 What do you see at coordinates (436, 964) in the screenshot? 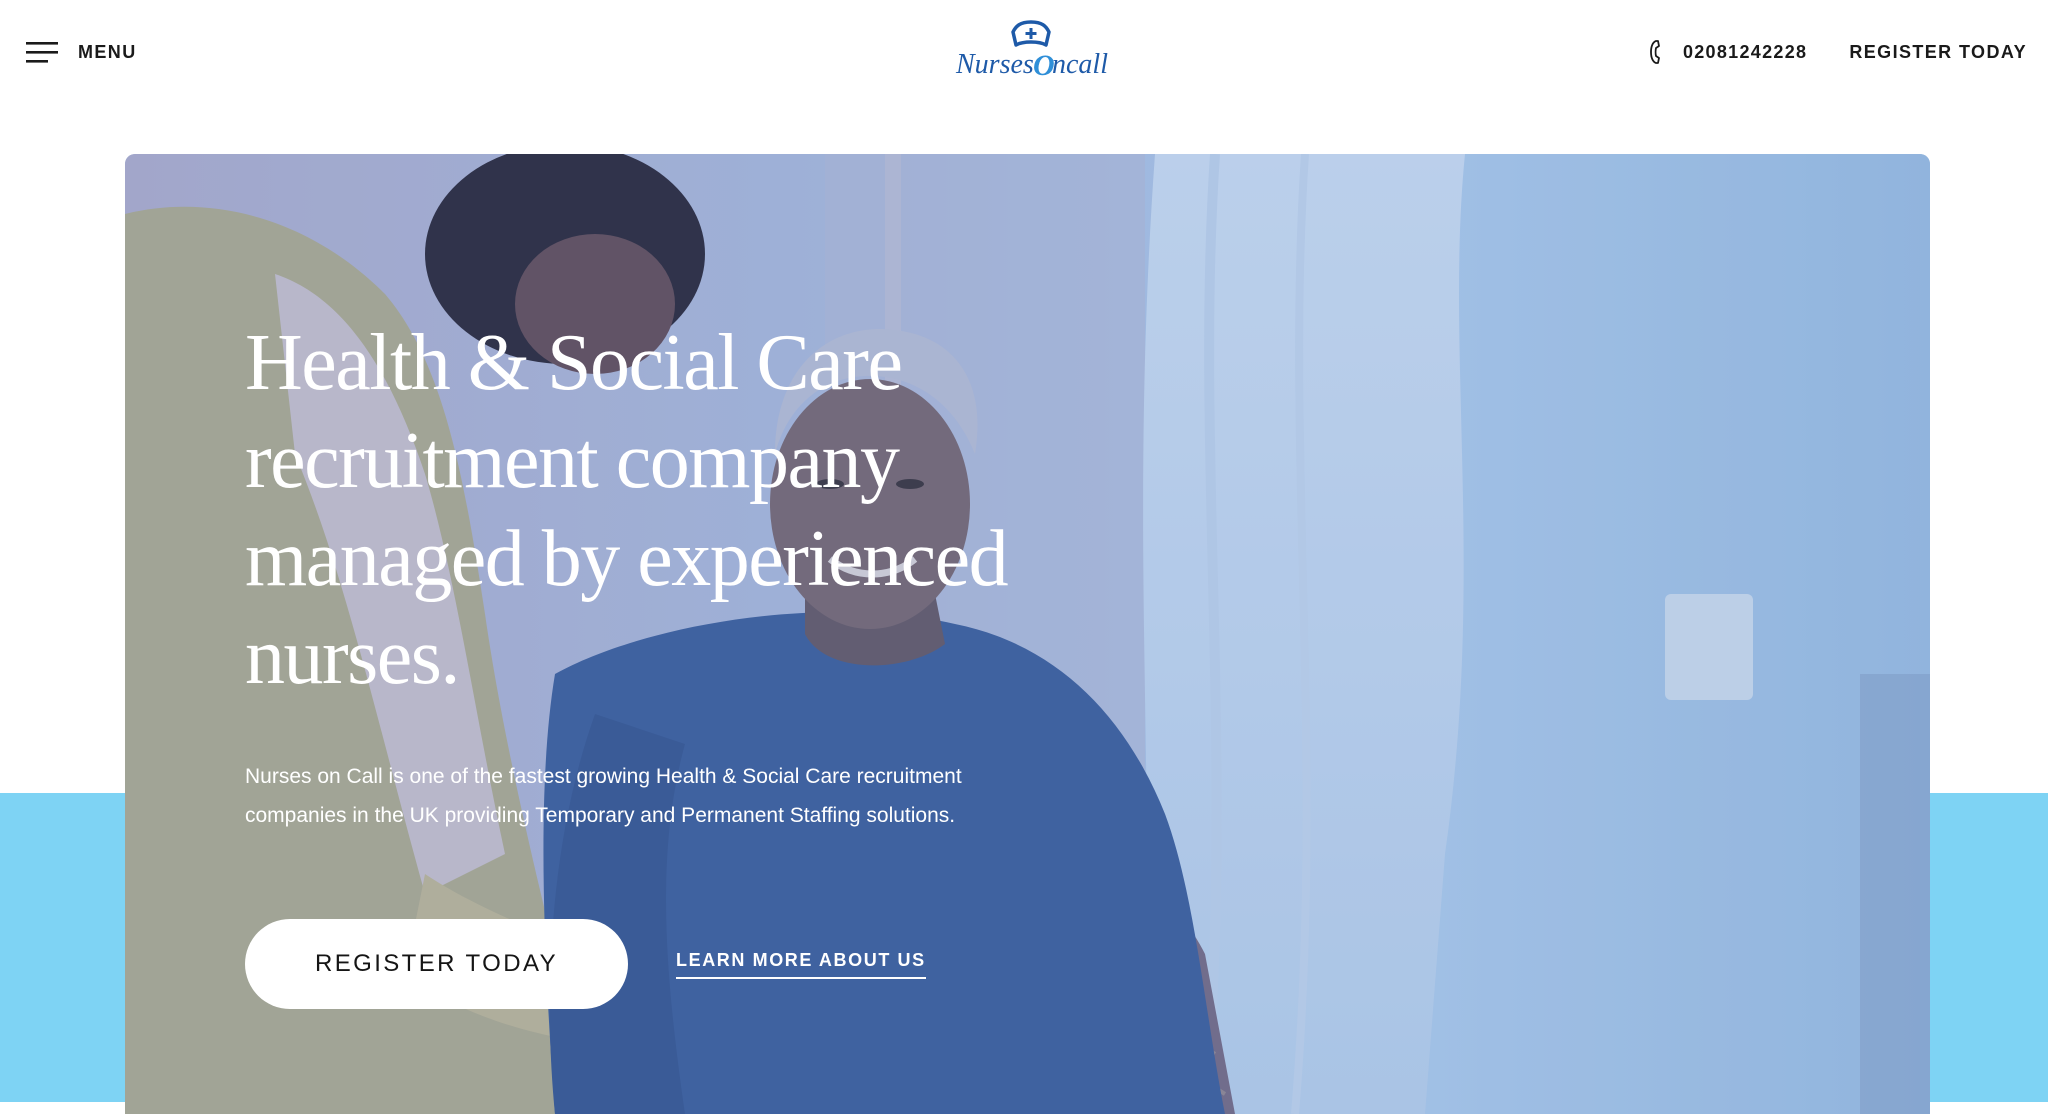
I see `register-today-button: REGISTER TODAY` at bounding box center [436, 964].